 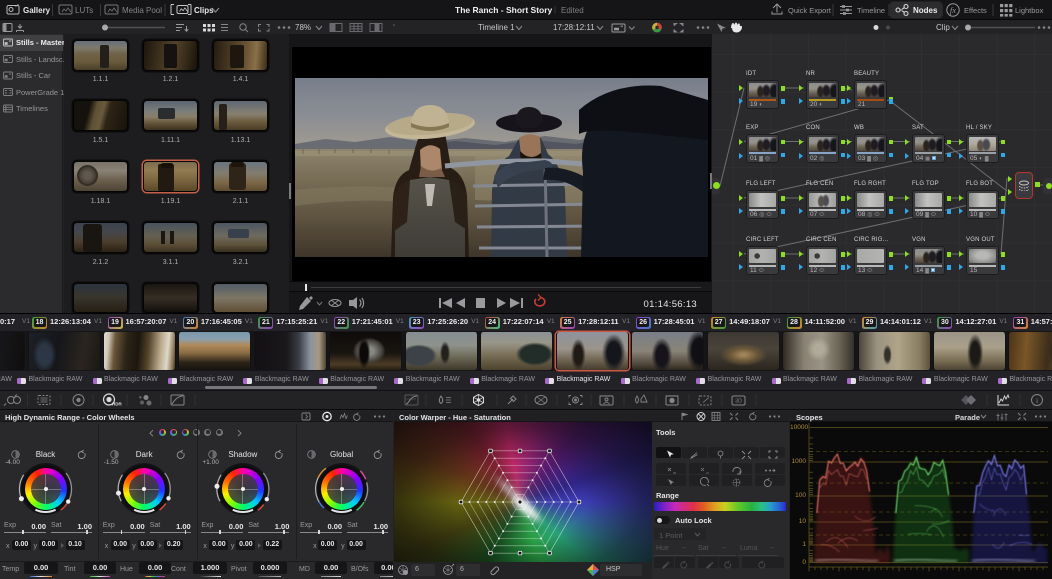 I want to click on svg-text: i, so click(x=1037, y=400).